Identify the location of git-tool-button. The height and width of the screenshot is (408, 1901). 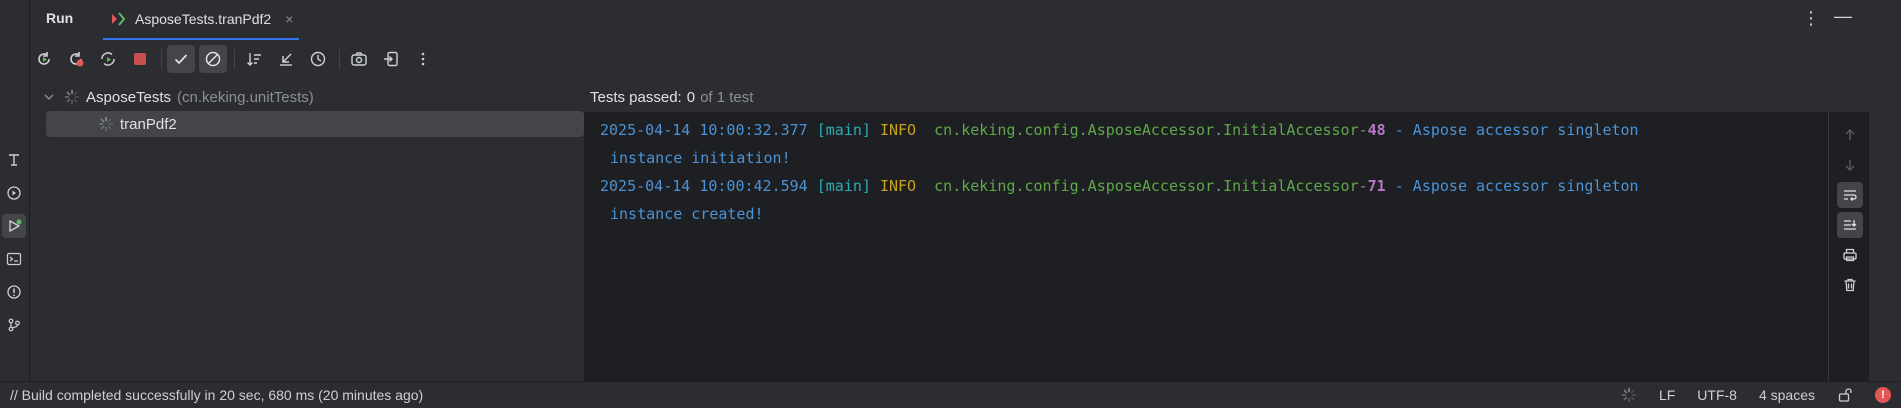
(14, 325).